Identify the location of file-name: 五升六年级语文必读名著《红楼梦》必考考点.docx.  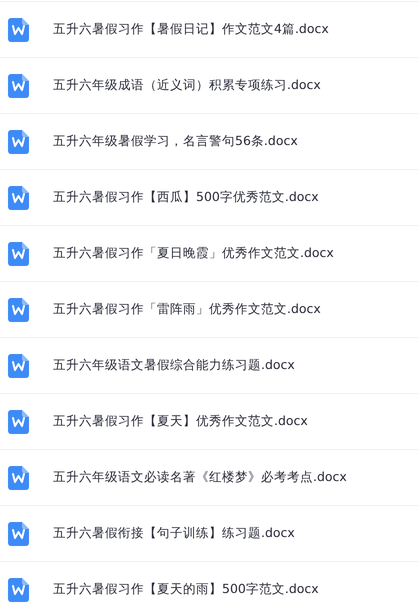
(200, 477).